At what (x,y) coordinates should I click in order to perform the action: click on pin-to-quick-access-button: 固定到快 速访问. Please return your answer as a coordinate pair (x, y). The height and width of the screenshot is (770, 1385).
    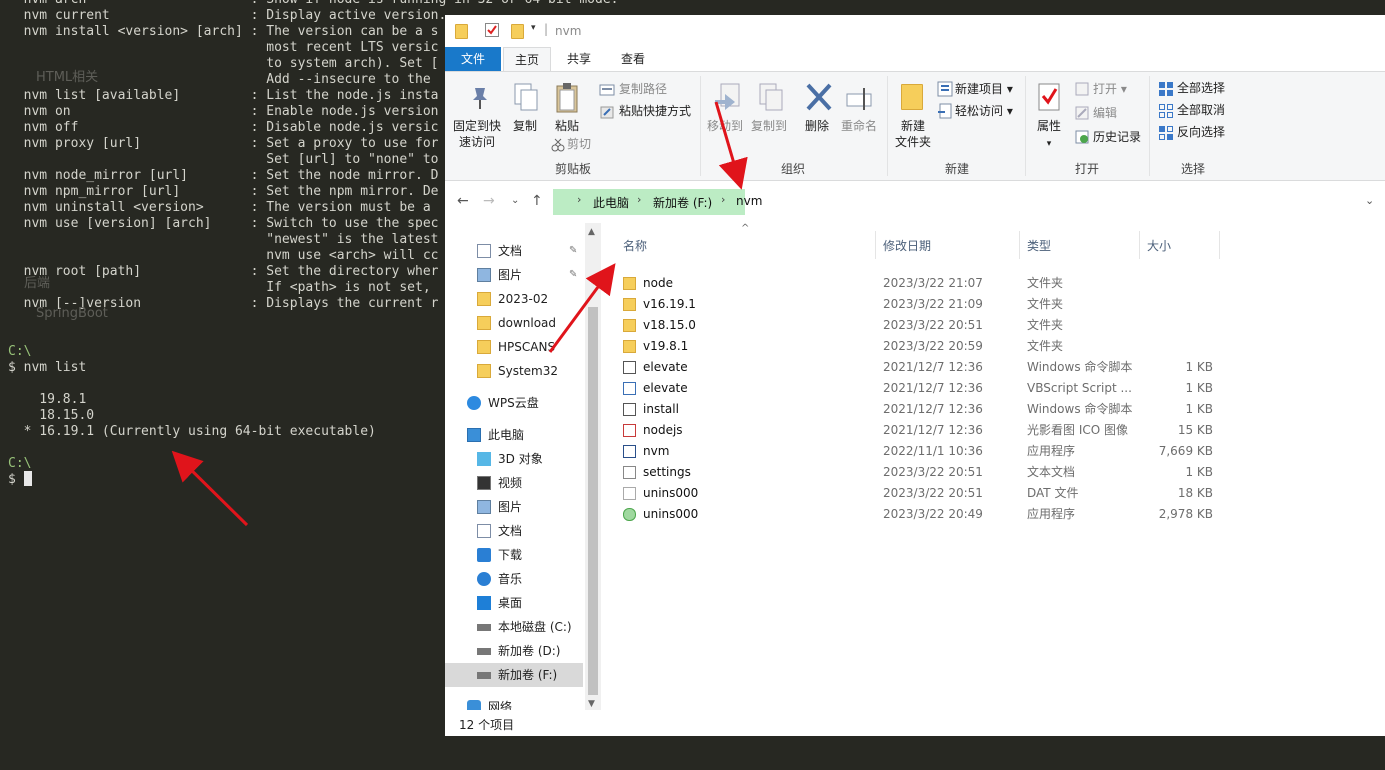
    Looking at the image, I should click on (477, 134).